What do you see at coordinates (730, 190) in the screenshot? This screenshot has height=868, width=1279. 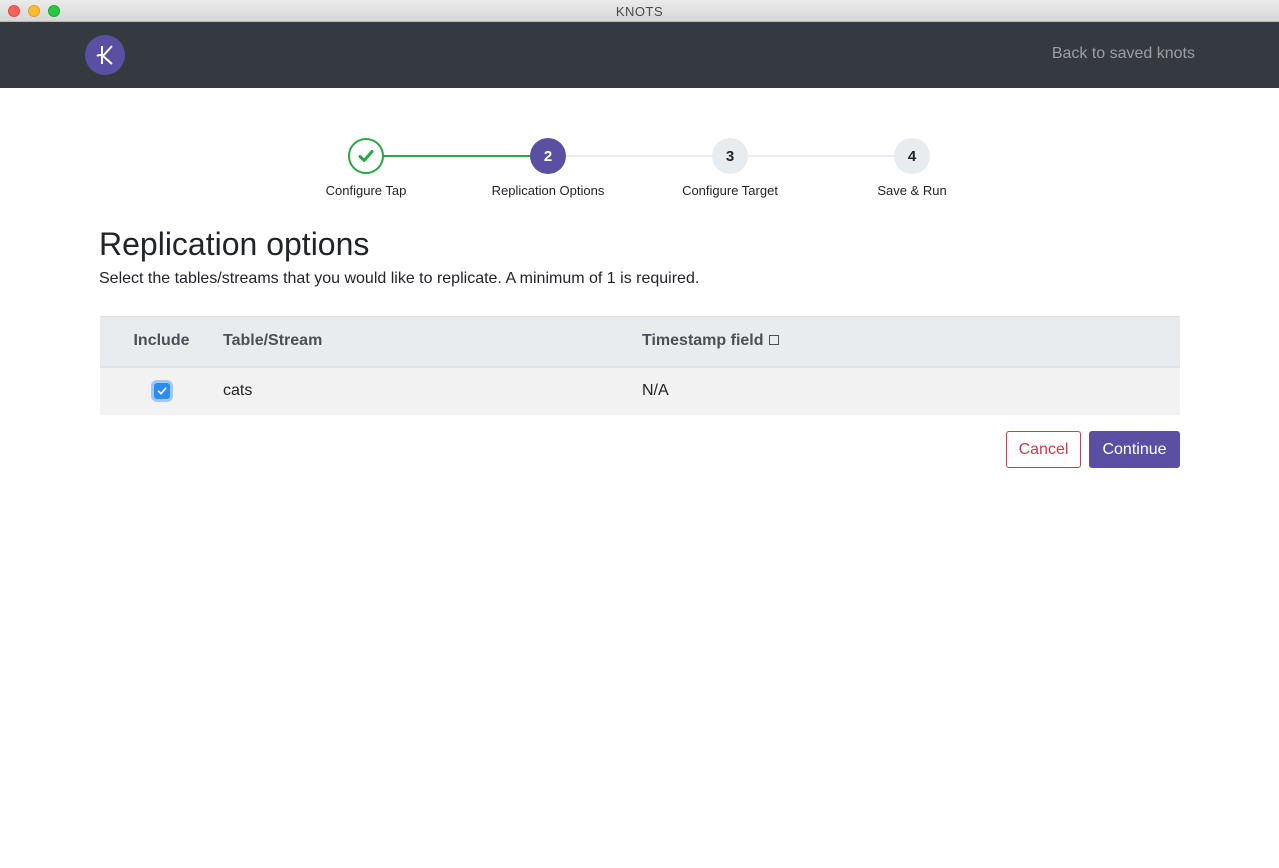 I see `step-3-label: Configure Target` at bounding box center [730, 190].